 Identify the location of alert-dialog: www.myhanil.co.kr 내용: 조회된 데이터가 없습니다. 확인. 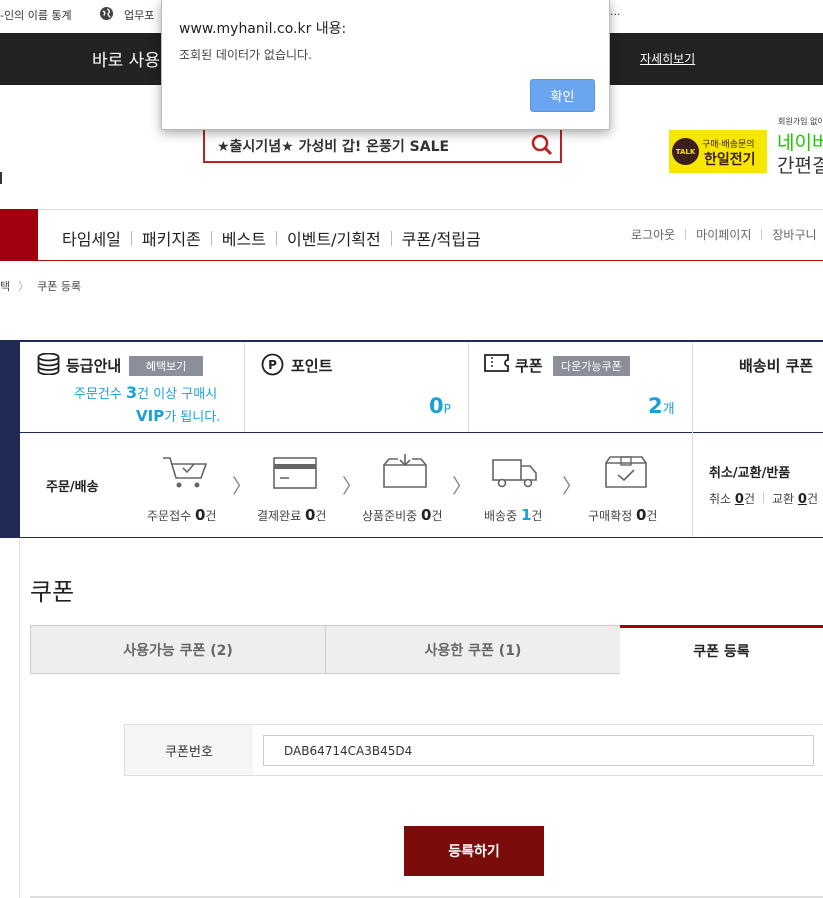
(385, 65).